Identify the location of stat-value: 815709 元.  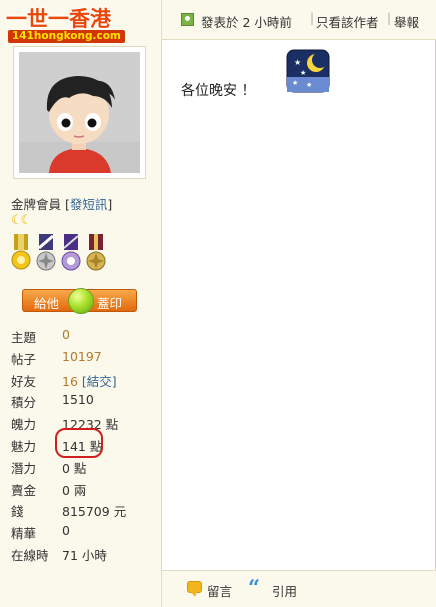
(94, 512).